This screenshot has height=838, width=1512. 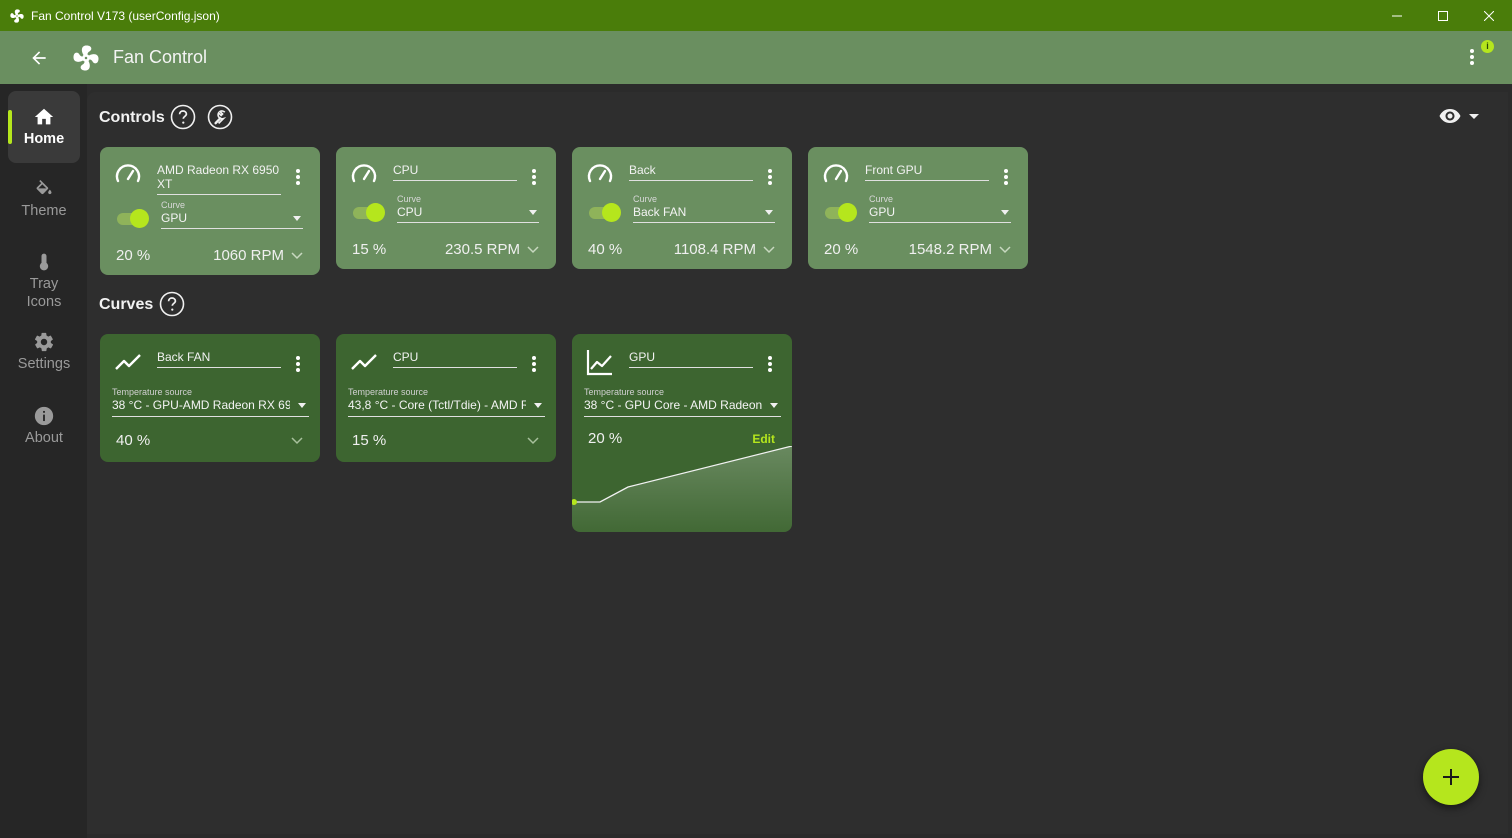 What do you see at coordinates (44, 200) in the screenshot?
I see `sidebar-item-theme: Theme` at bounding box center [44, 200].